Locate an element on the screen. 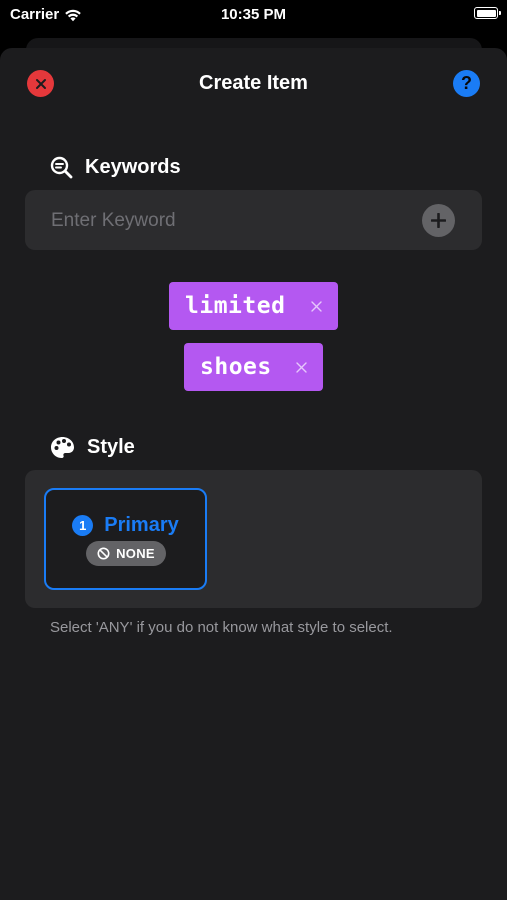 The height and width of the screenshot is (900, 507). style-panel: 1 Primary NONE is located at coordinates (253, 539).